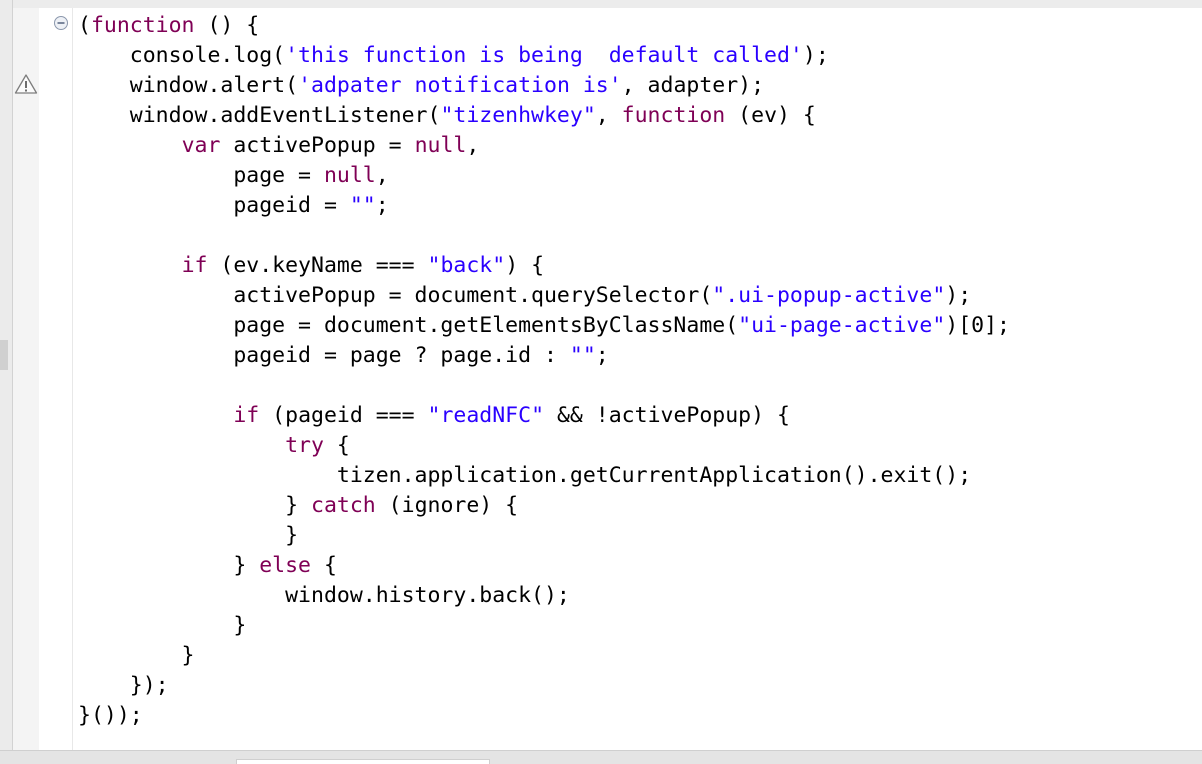 Image resolution: width=1202 pixels, height=764 pixels. I want to click on code-token: page = document.getElementsByClassName(, so click(408, 325).